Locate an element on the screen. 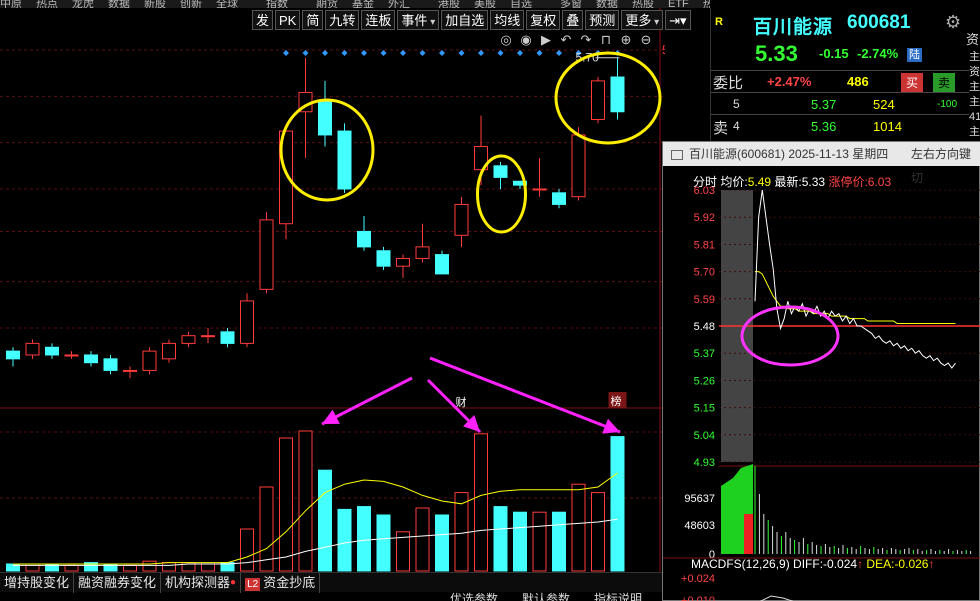 The image size is (980, 601). zoom-out-icon: ⊖ is located at coordinates (646, 40).